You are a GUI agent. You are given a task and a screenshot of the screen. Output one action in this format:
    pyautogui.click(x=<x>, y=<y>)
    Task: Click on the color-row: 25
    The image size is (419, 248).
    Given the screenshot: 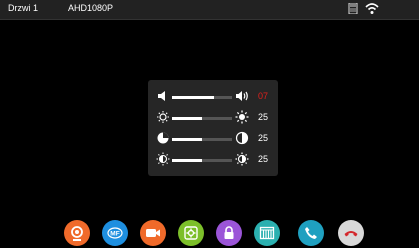 What is the action you would take?
    pyautogui.click(x=213, y=160)
    